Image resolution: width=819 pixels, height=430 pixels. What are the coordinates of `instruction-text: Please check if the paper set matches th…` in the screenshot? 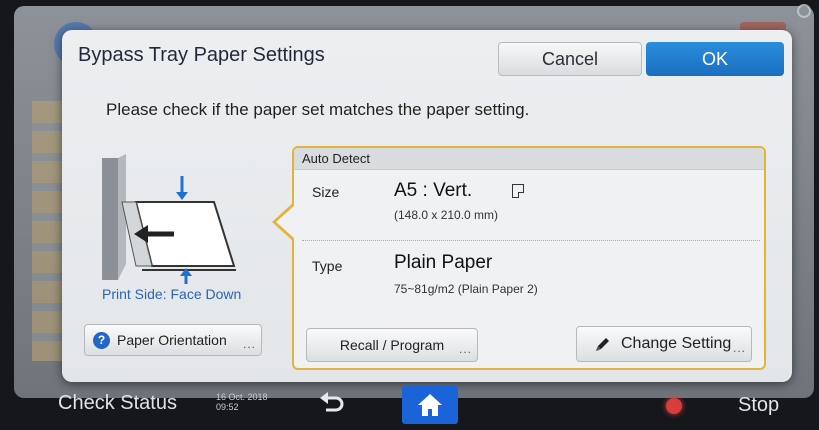 It's located at (318, 109).